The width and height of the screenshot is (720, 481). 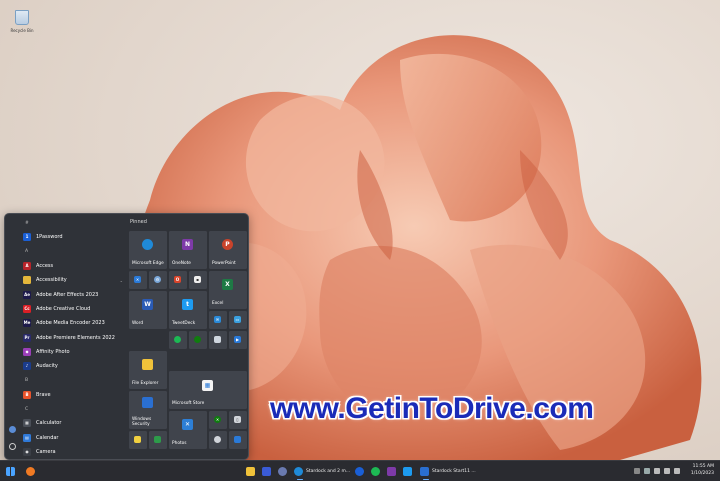 I want to click on tile-label: Microsoft Store, so click(x=188, y=403).